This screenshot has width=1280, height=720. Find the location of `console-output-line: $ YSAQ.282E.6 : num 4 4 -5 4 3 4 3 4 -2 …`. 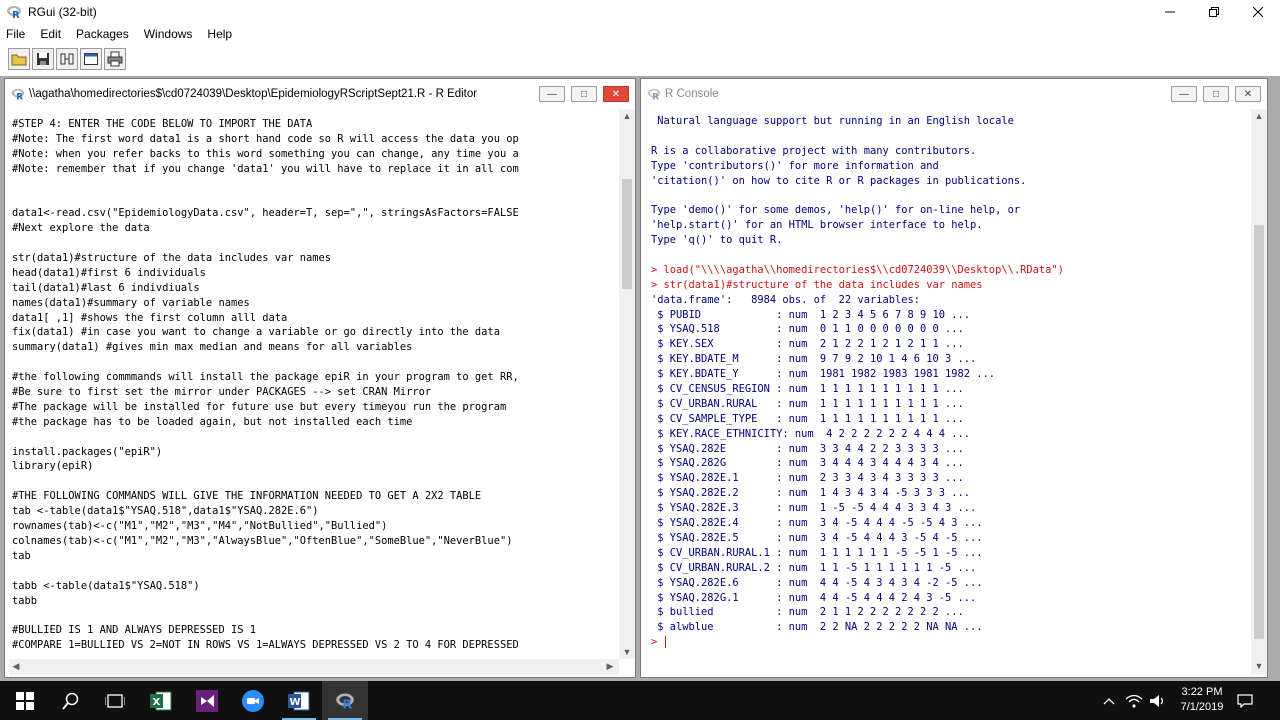

console-output-line: $ YSAQ.282E.6 : num 4 4 -5 4 3 4 3 4 -2 … is located at coordinates (817, 582).